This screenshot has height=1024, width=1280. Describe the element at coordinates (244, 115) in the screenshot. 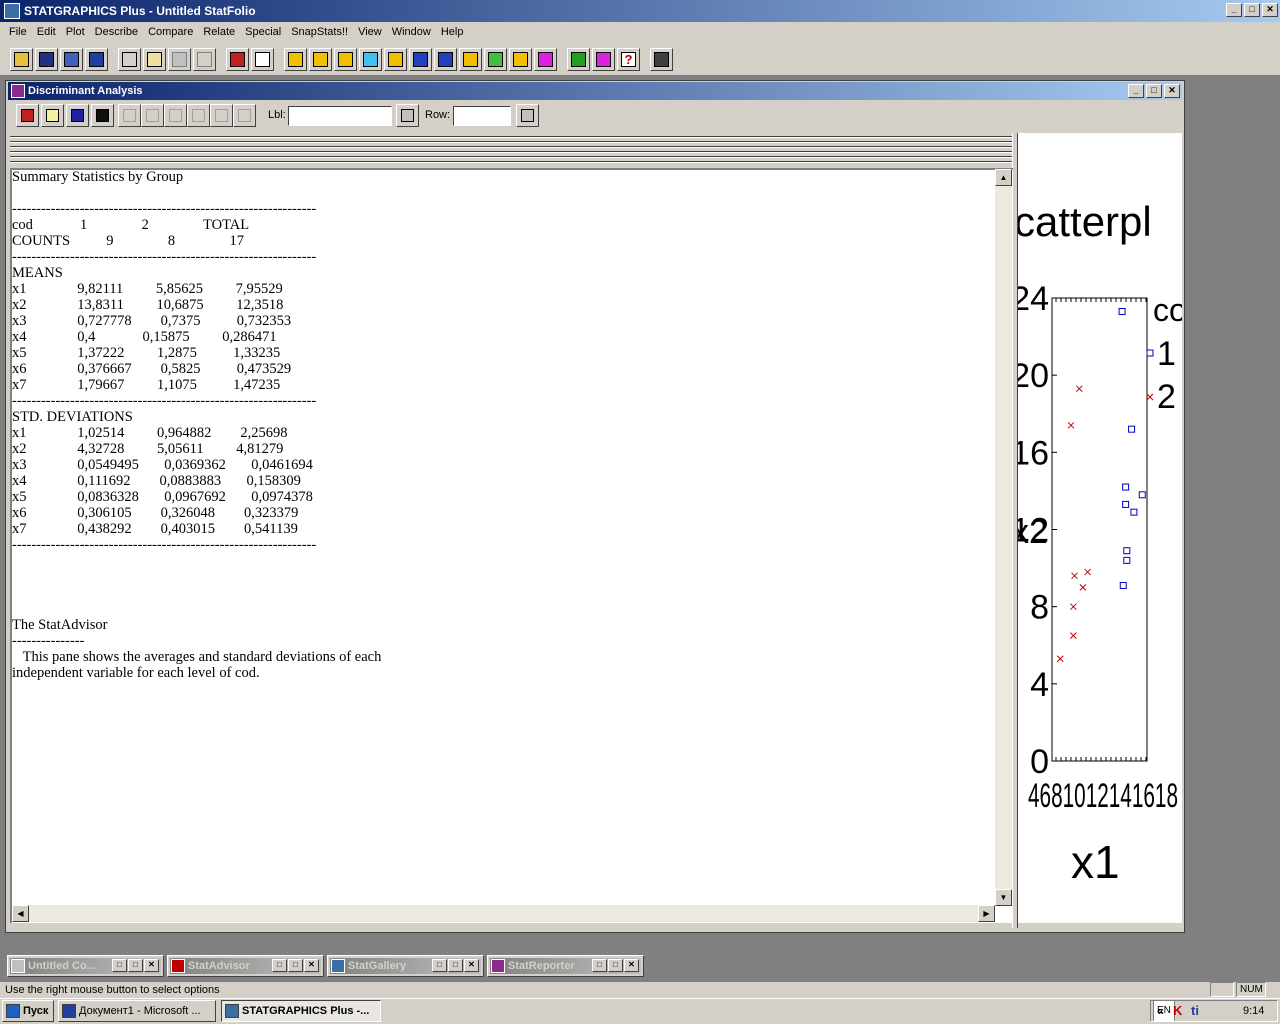

I see `locate-button` at that location.